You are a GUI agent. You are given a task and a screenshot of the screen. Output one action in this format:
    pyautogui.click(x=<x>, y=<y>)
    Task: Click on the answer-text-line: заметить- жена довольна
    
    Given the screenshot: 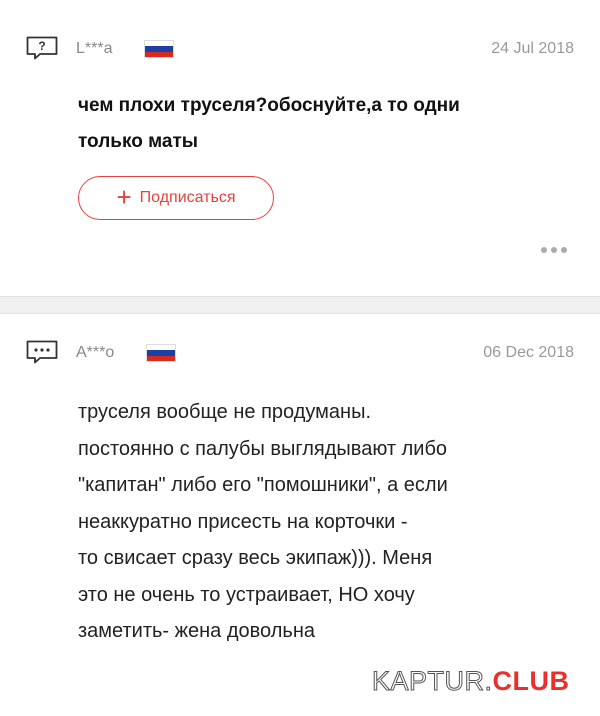 What is the action you would take?
    pyautogui.click(x=196, y=631)
    